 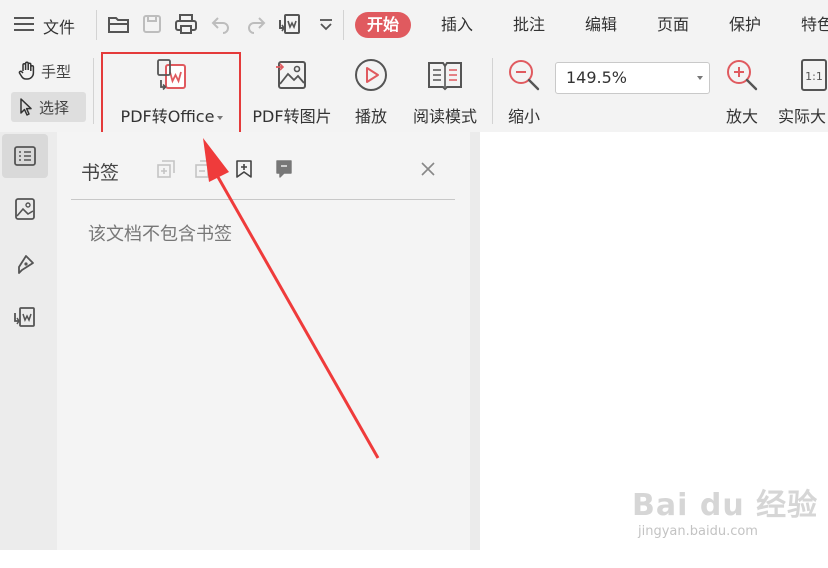 What do you see at coordinates (160, 234) in the screenshot?
I see `empty-bookmarks-message: 该文档不包含书签` at bounding box center [160, 234].